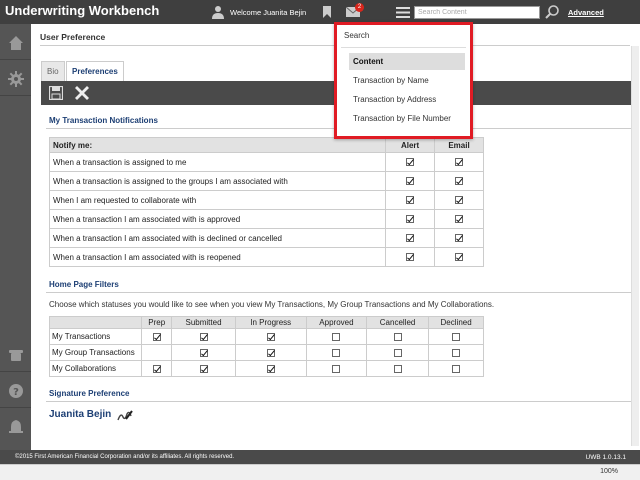  What do you see at coordinates (397, 322) in the screenshot?
I see `column-header: Cancelled` at bounding box center [397, 322].